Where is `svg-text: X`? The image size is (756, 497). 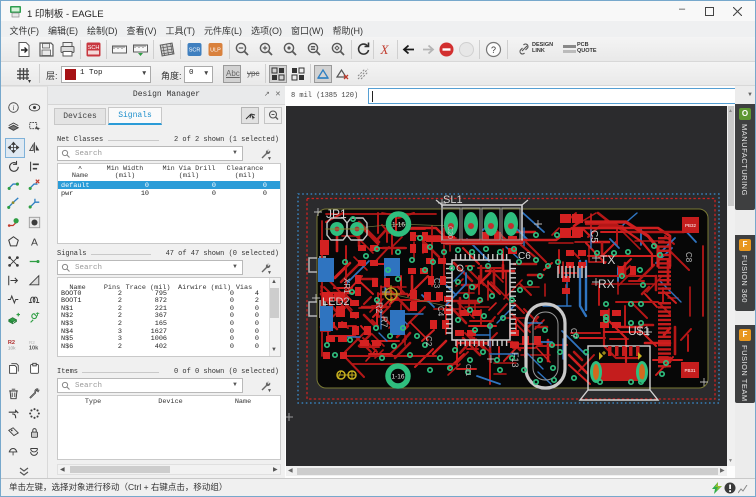
svg-text: X is located at coordinates (385, 49).